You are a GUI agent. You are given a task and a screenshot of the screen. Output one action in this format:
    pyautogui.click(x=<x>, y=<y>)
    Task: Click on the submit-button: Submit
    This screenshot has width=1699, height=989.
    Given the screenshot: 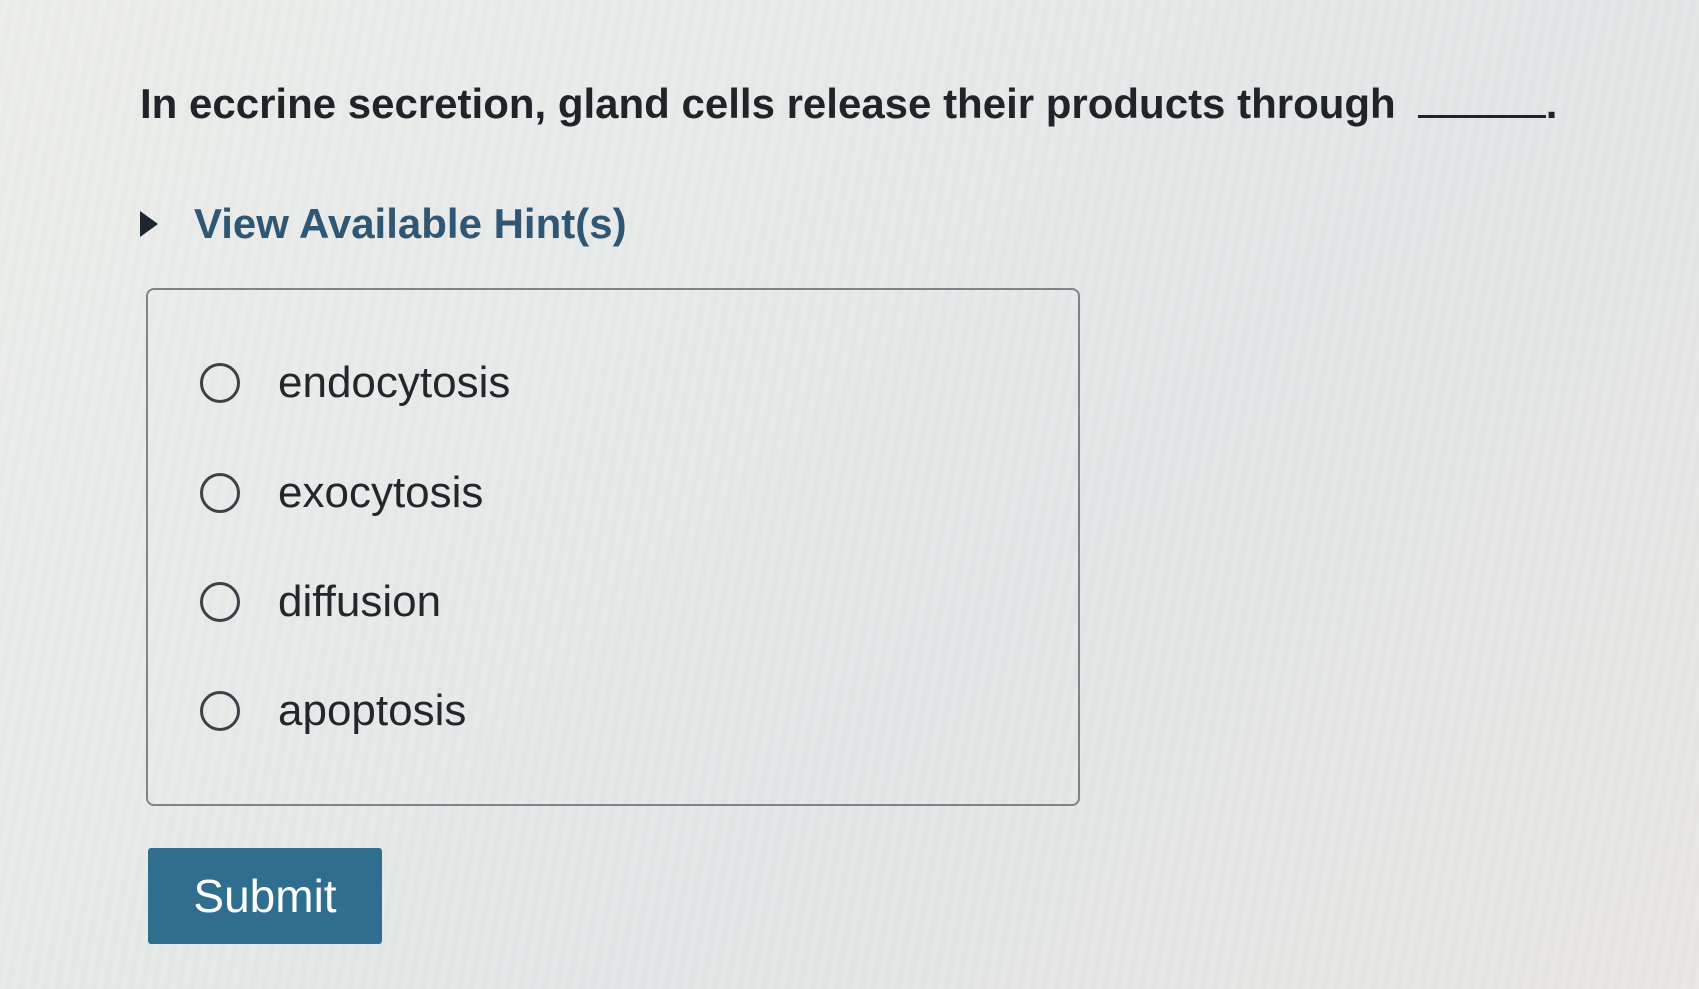 What is the action you would take?
    pyautogui.click(x=265, y=896)
    